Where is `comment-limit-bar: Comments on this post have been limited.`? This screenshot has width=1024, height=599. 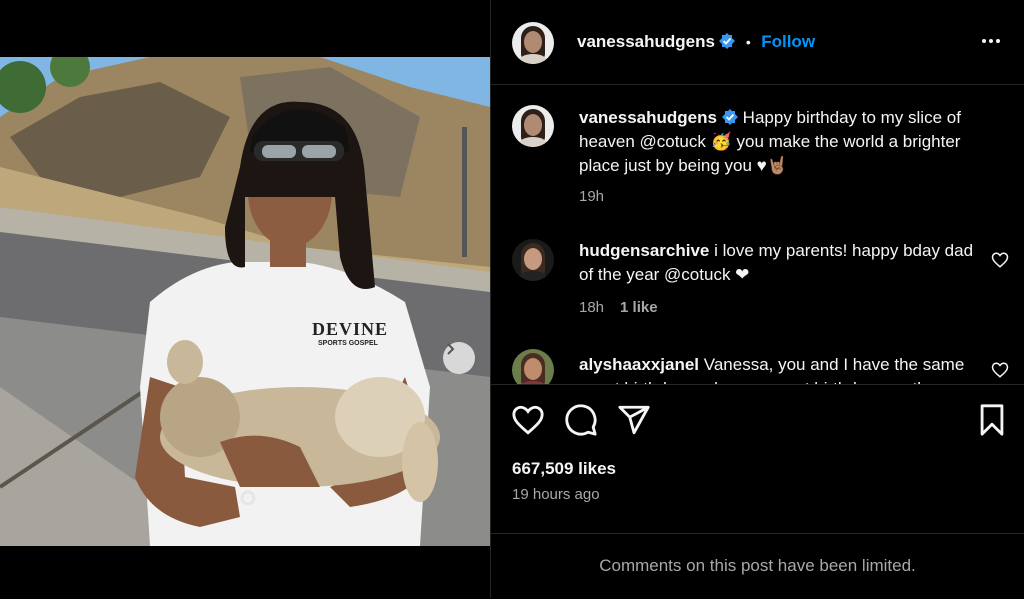 comment-limit-bar: Comments on this post have been limited. is located at coordinates (757, 566).